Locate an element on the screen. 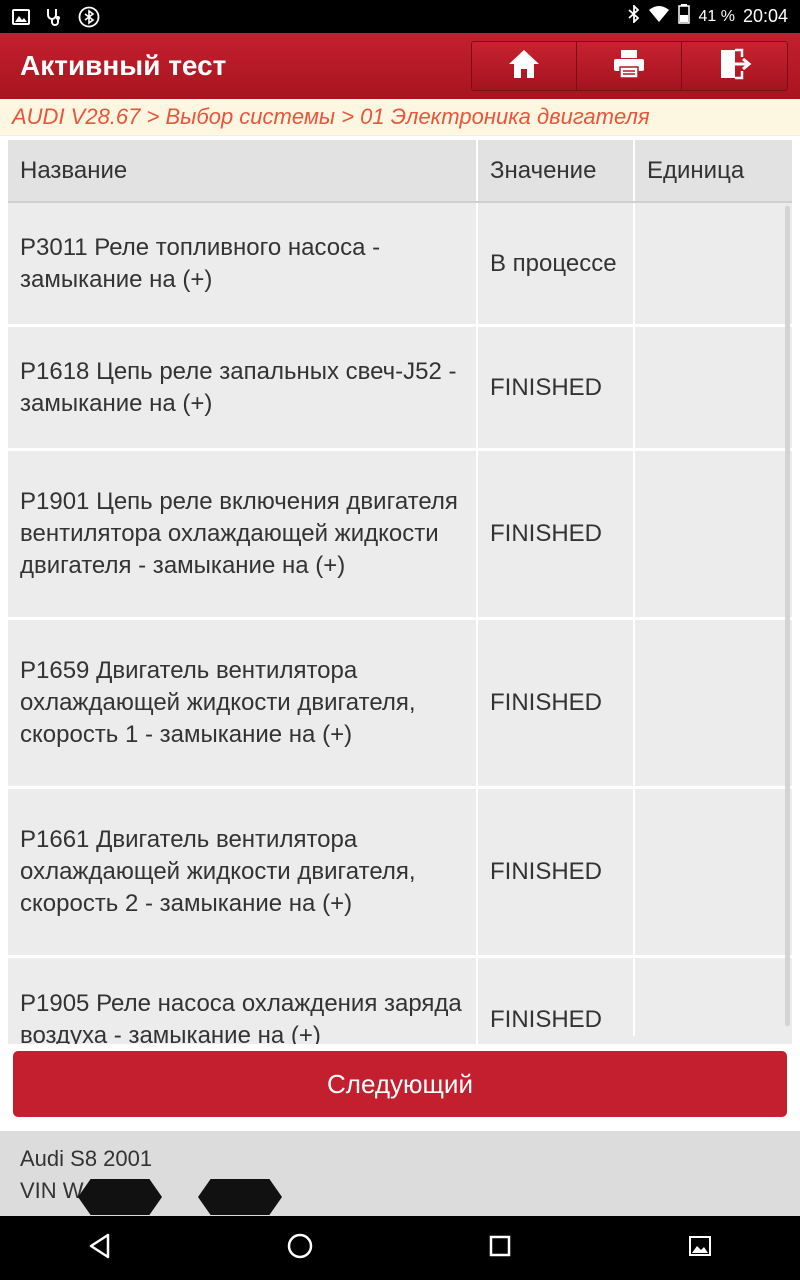  table-scrollbar is located at coordinates (787, 616).